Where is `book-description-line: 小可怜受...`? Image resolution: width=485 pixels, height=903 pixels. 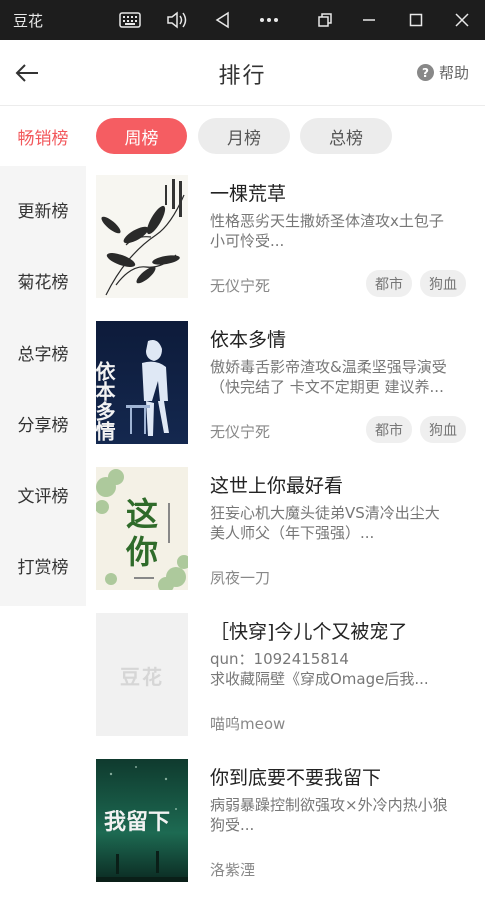
book-description-line: 小可怜受... is located at coordinates (247, 241).